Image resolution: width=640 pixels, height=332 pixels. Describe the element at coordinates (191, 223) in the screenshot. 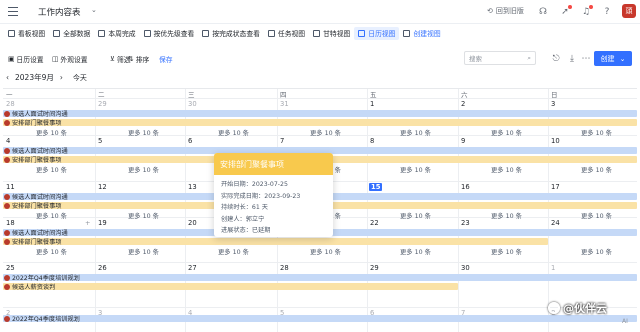

I see `day-number: 20` at that location.